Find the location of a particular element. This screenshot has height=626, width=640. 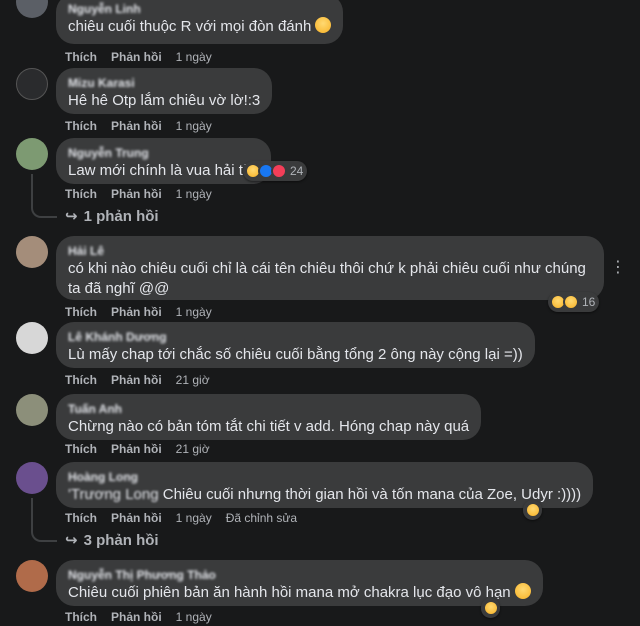

reaction-summary: 24 is located at coordinates (275, 171).